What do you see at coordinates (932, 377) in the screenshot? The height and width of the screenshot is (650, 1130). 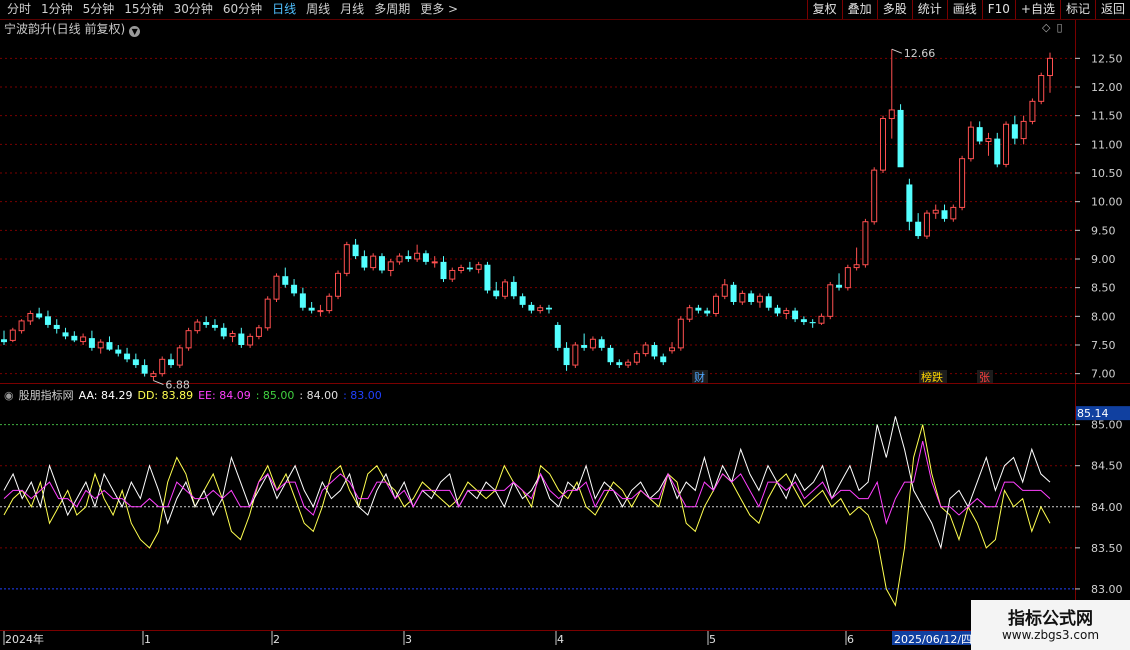 I see `event-tag: 榜跌` at bounding box center [932, 377].